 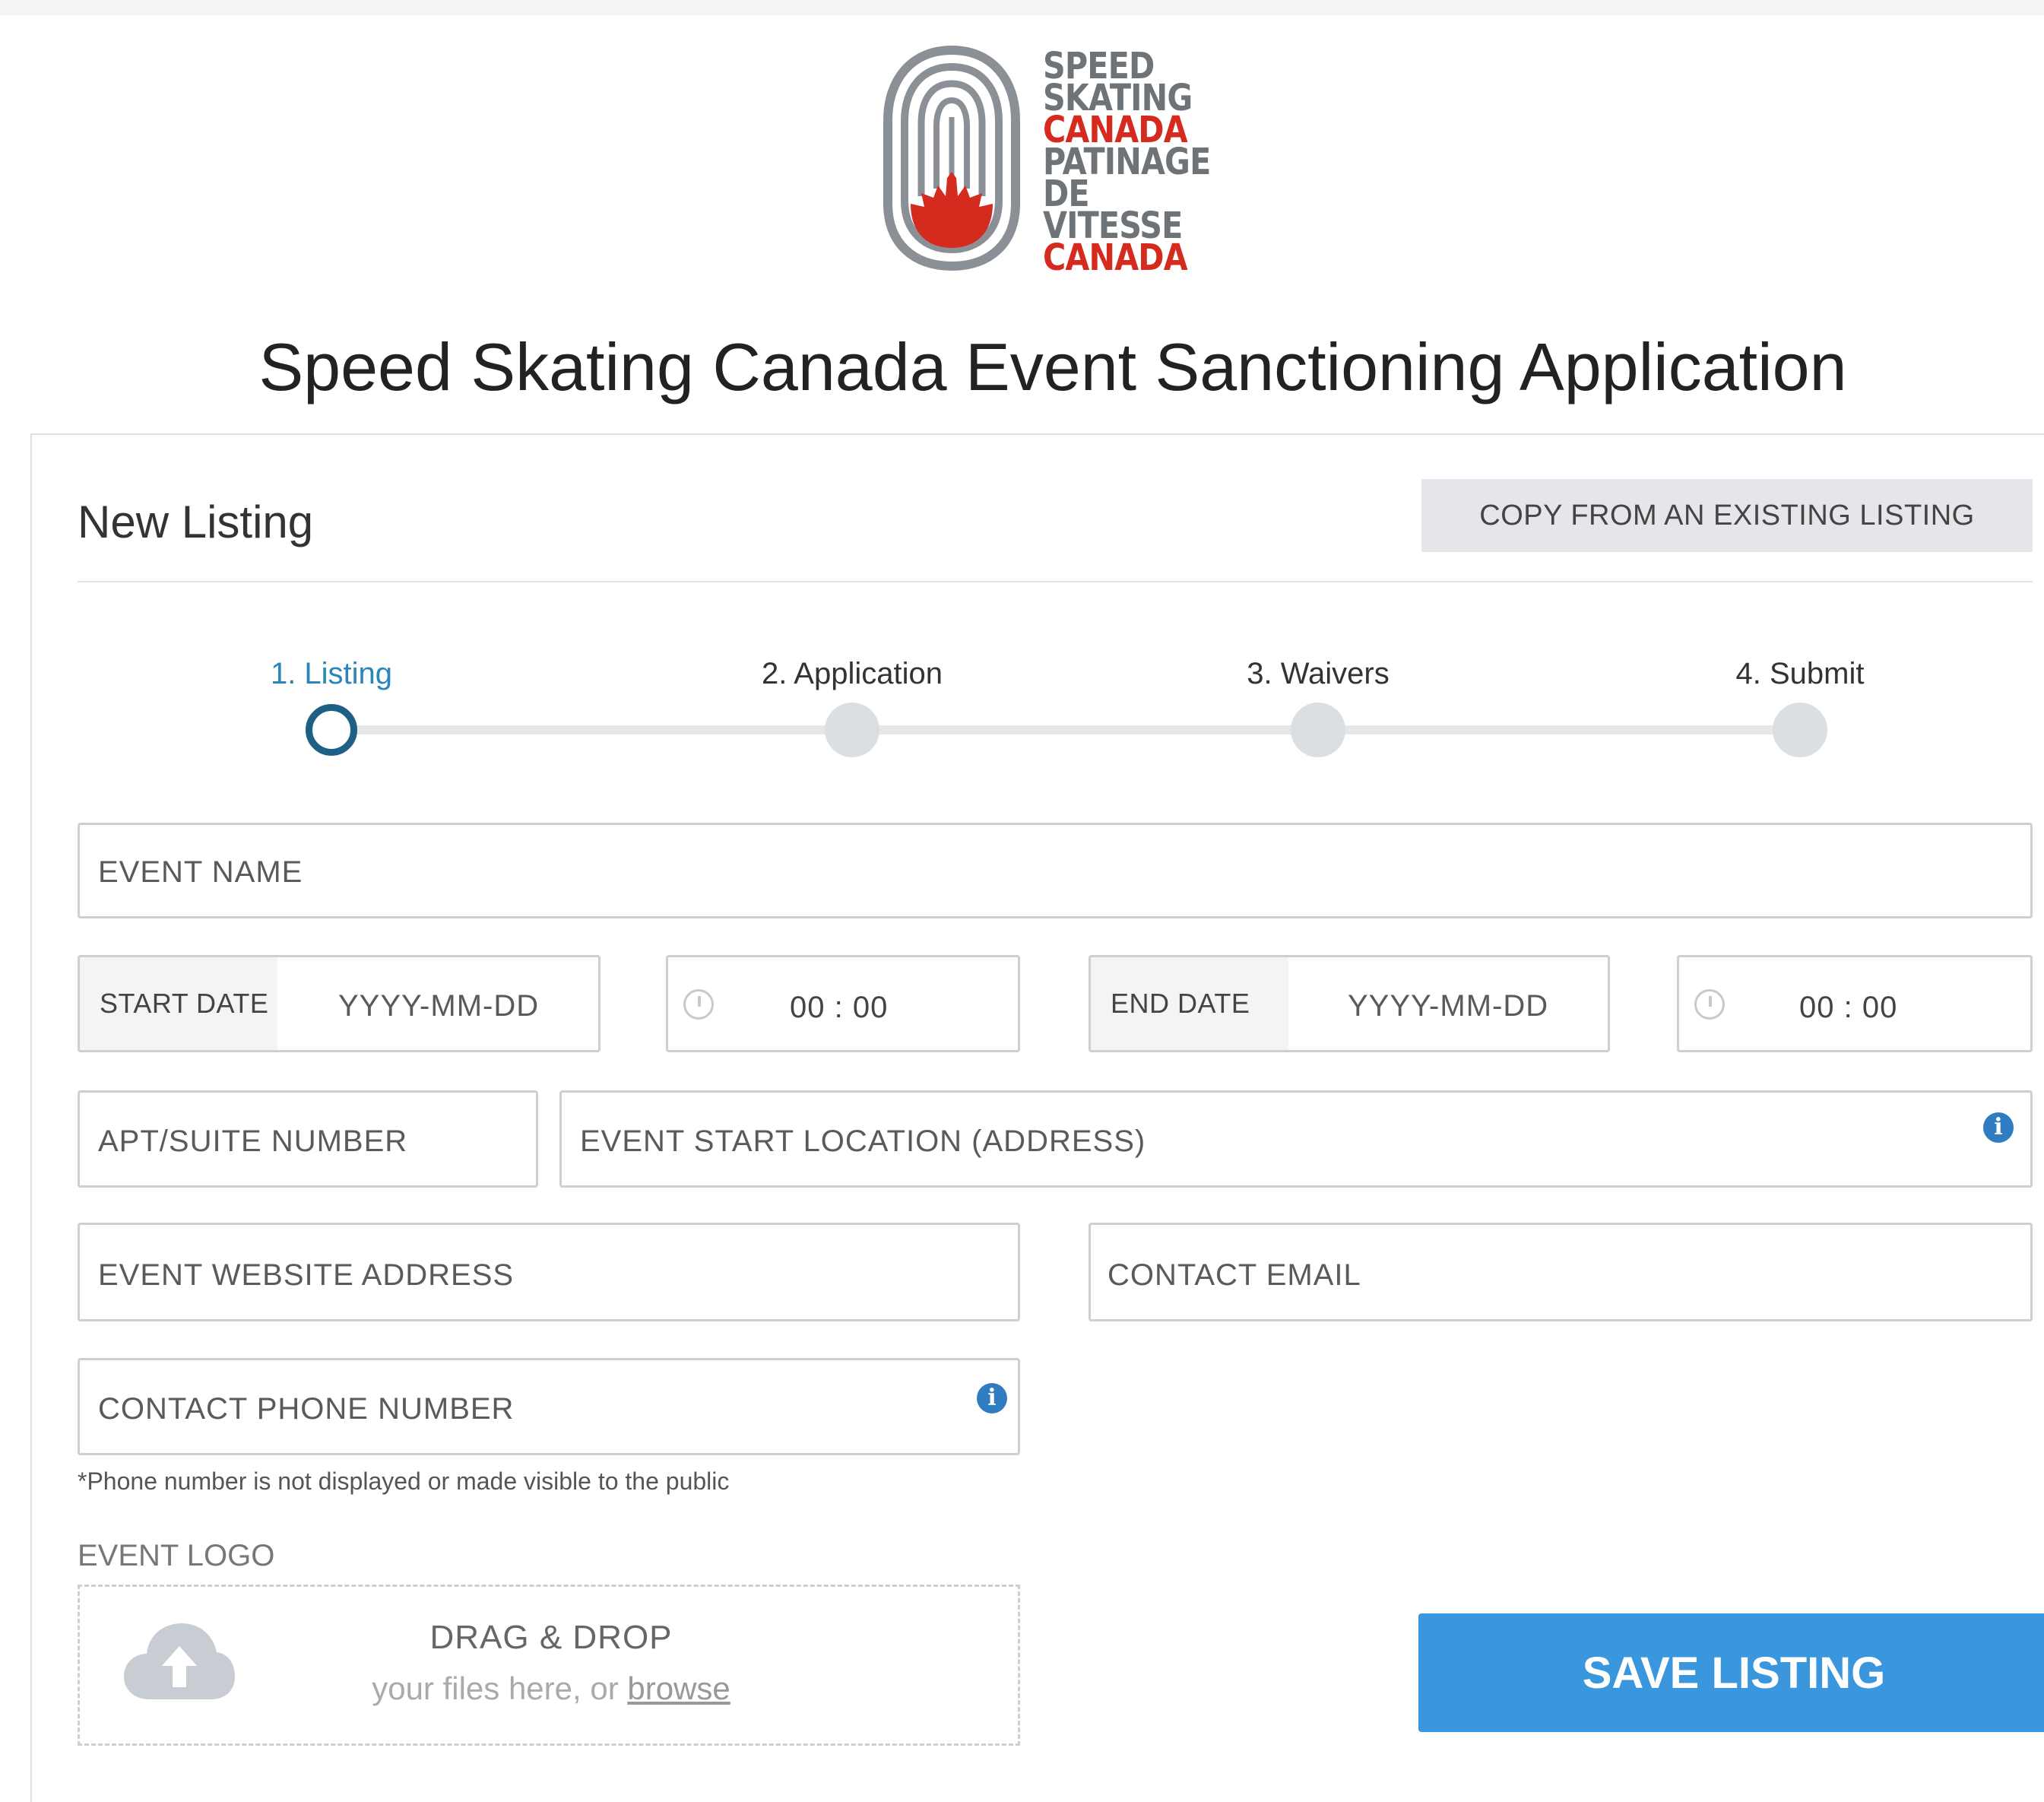 What do you see at coordinates (196, 522) in the screenshot?
I see `card-title: New Listing` at bounding box center [196, 522].